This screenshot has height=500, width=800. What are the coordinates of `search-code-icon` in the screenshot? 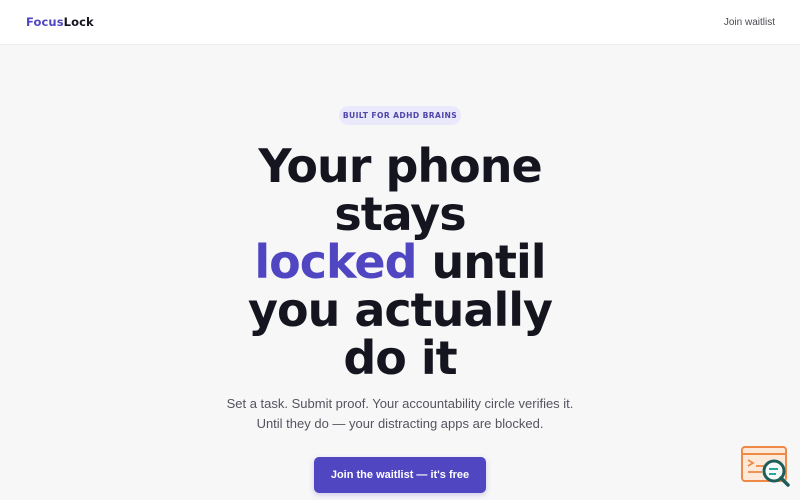 It's located at (766, 466).